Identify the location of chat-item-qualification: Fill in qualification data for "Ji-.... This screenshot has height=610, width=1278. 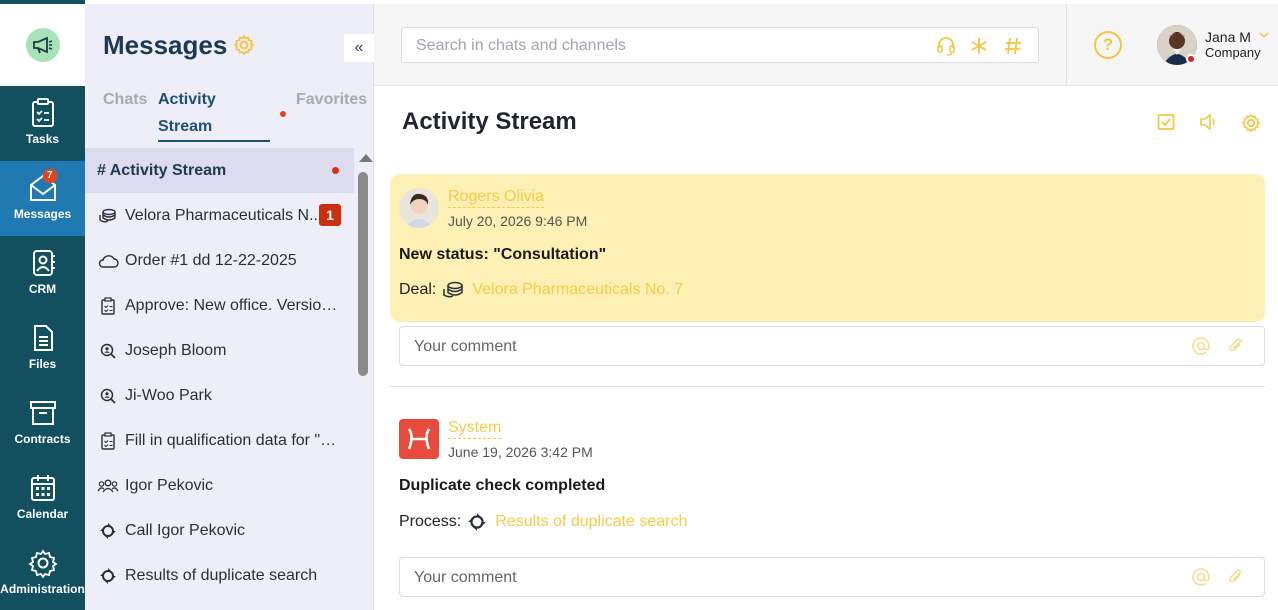
(219, 440).